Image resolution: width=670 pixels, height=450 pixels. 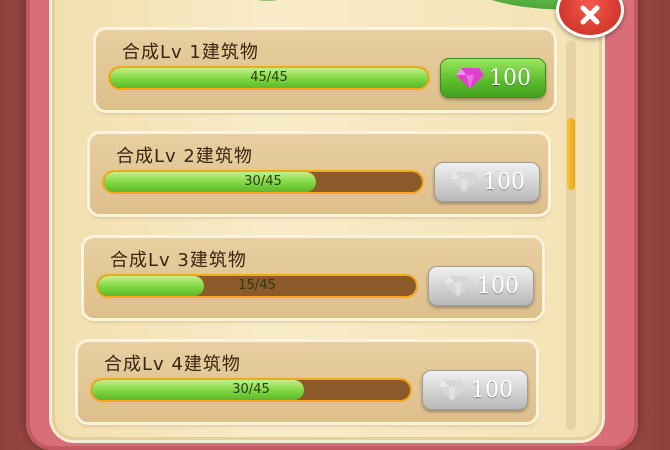 I want to click on scrollbar-thumb, so click(x=571, y=154).